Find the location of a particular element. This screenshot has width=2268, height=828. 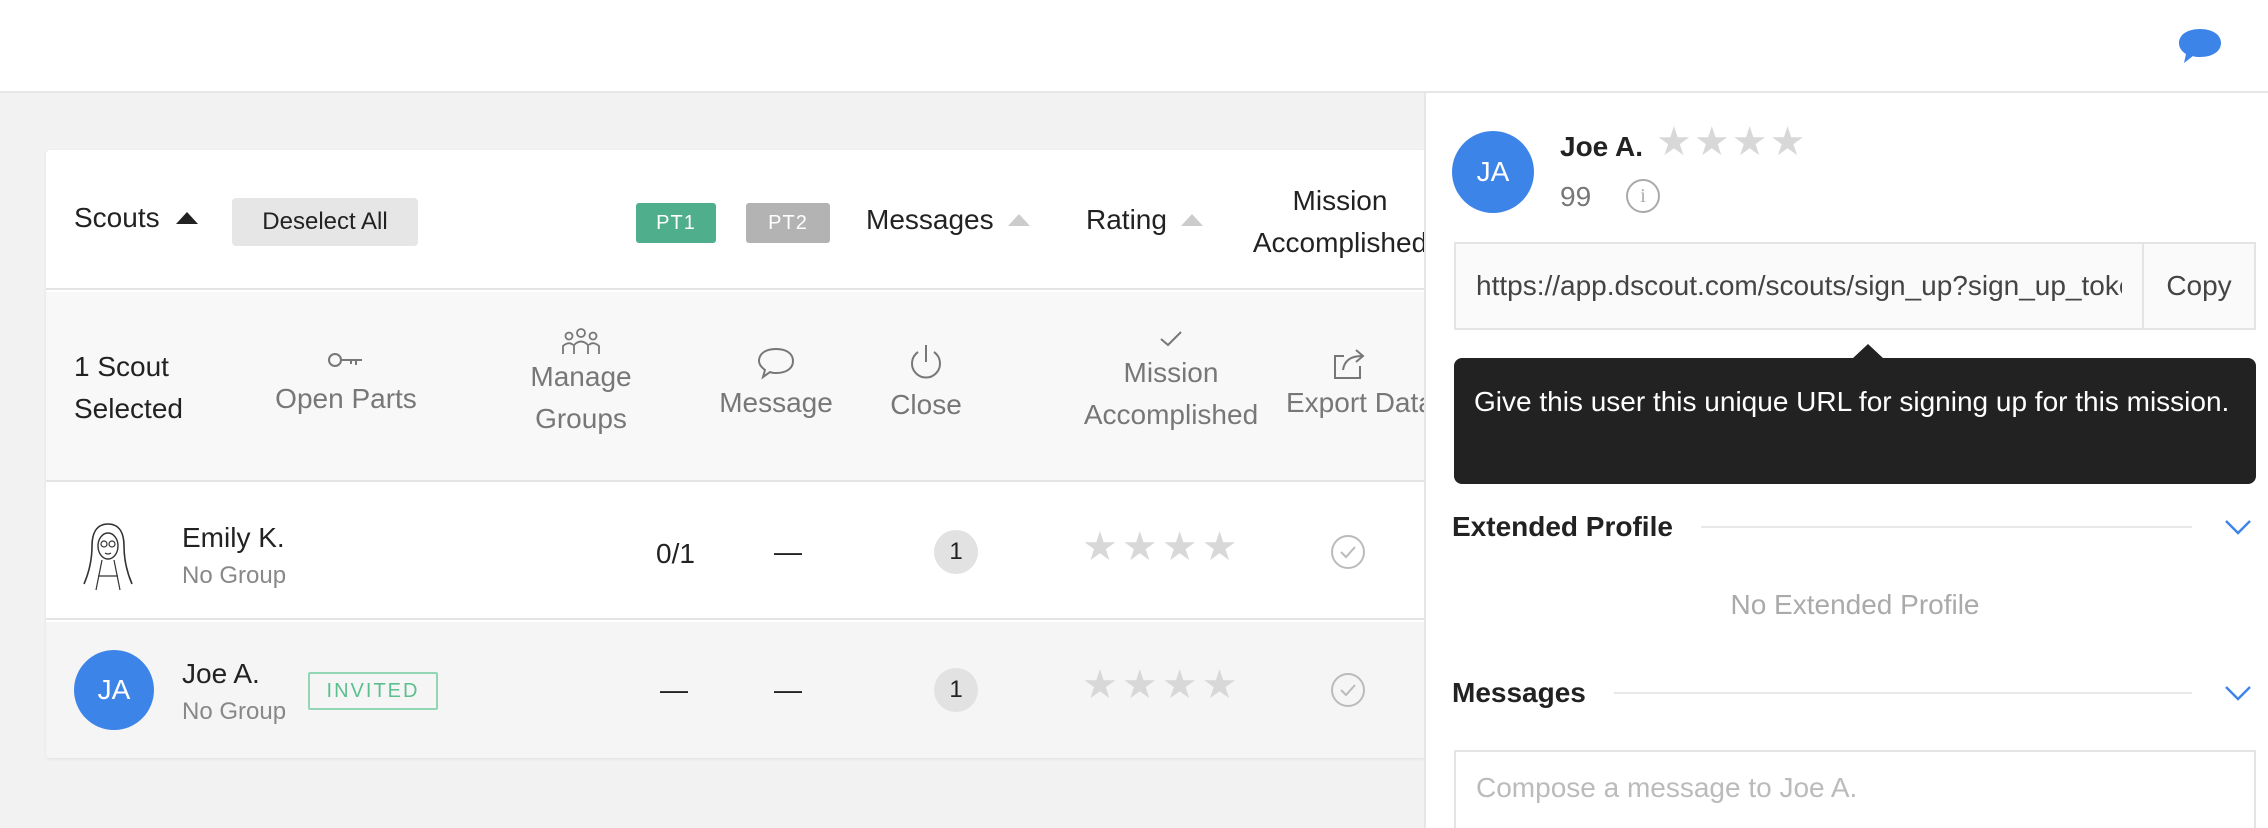

messages-section-header: Messages is located at coordinates (1852, 693).